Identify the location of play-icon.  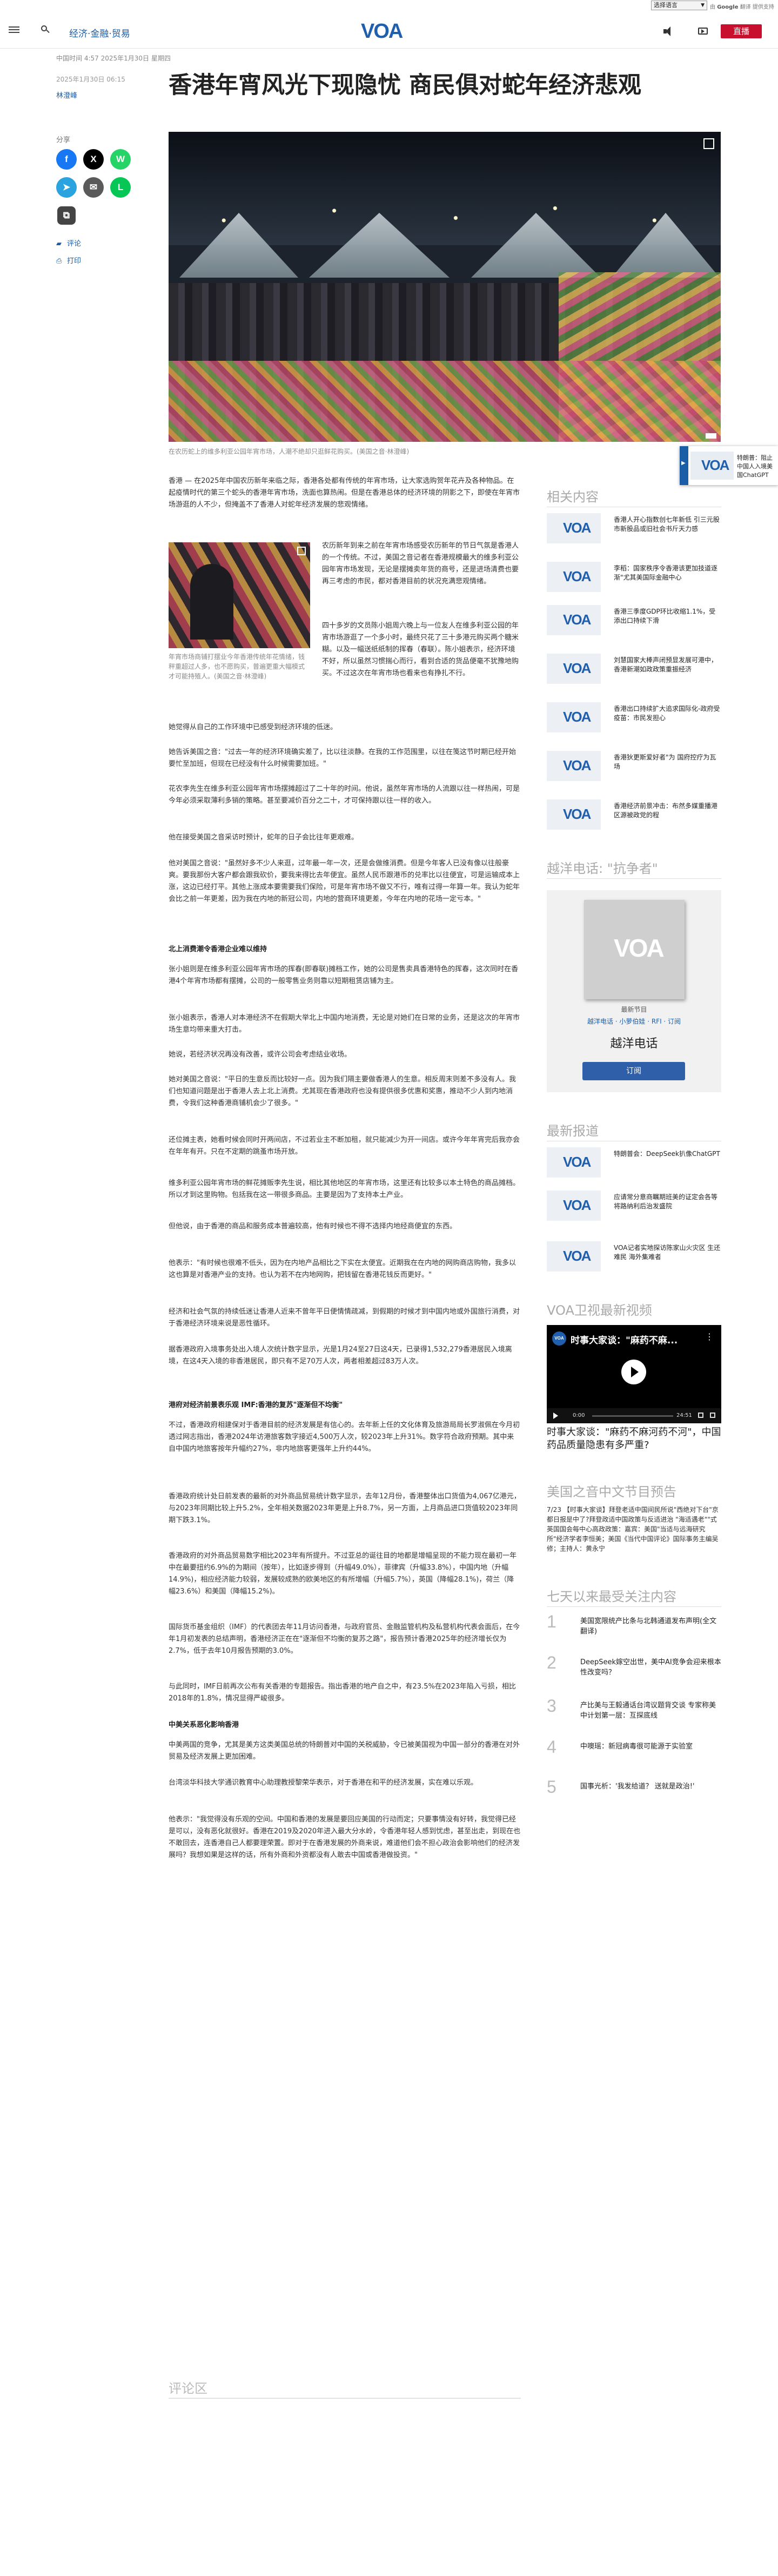
(633, 1372).